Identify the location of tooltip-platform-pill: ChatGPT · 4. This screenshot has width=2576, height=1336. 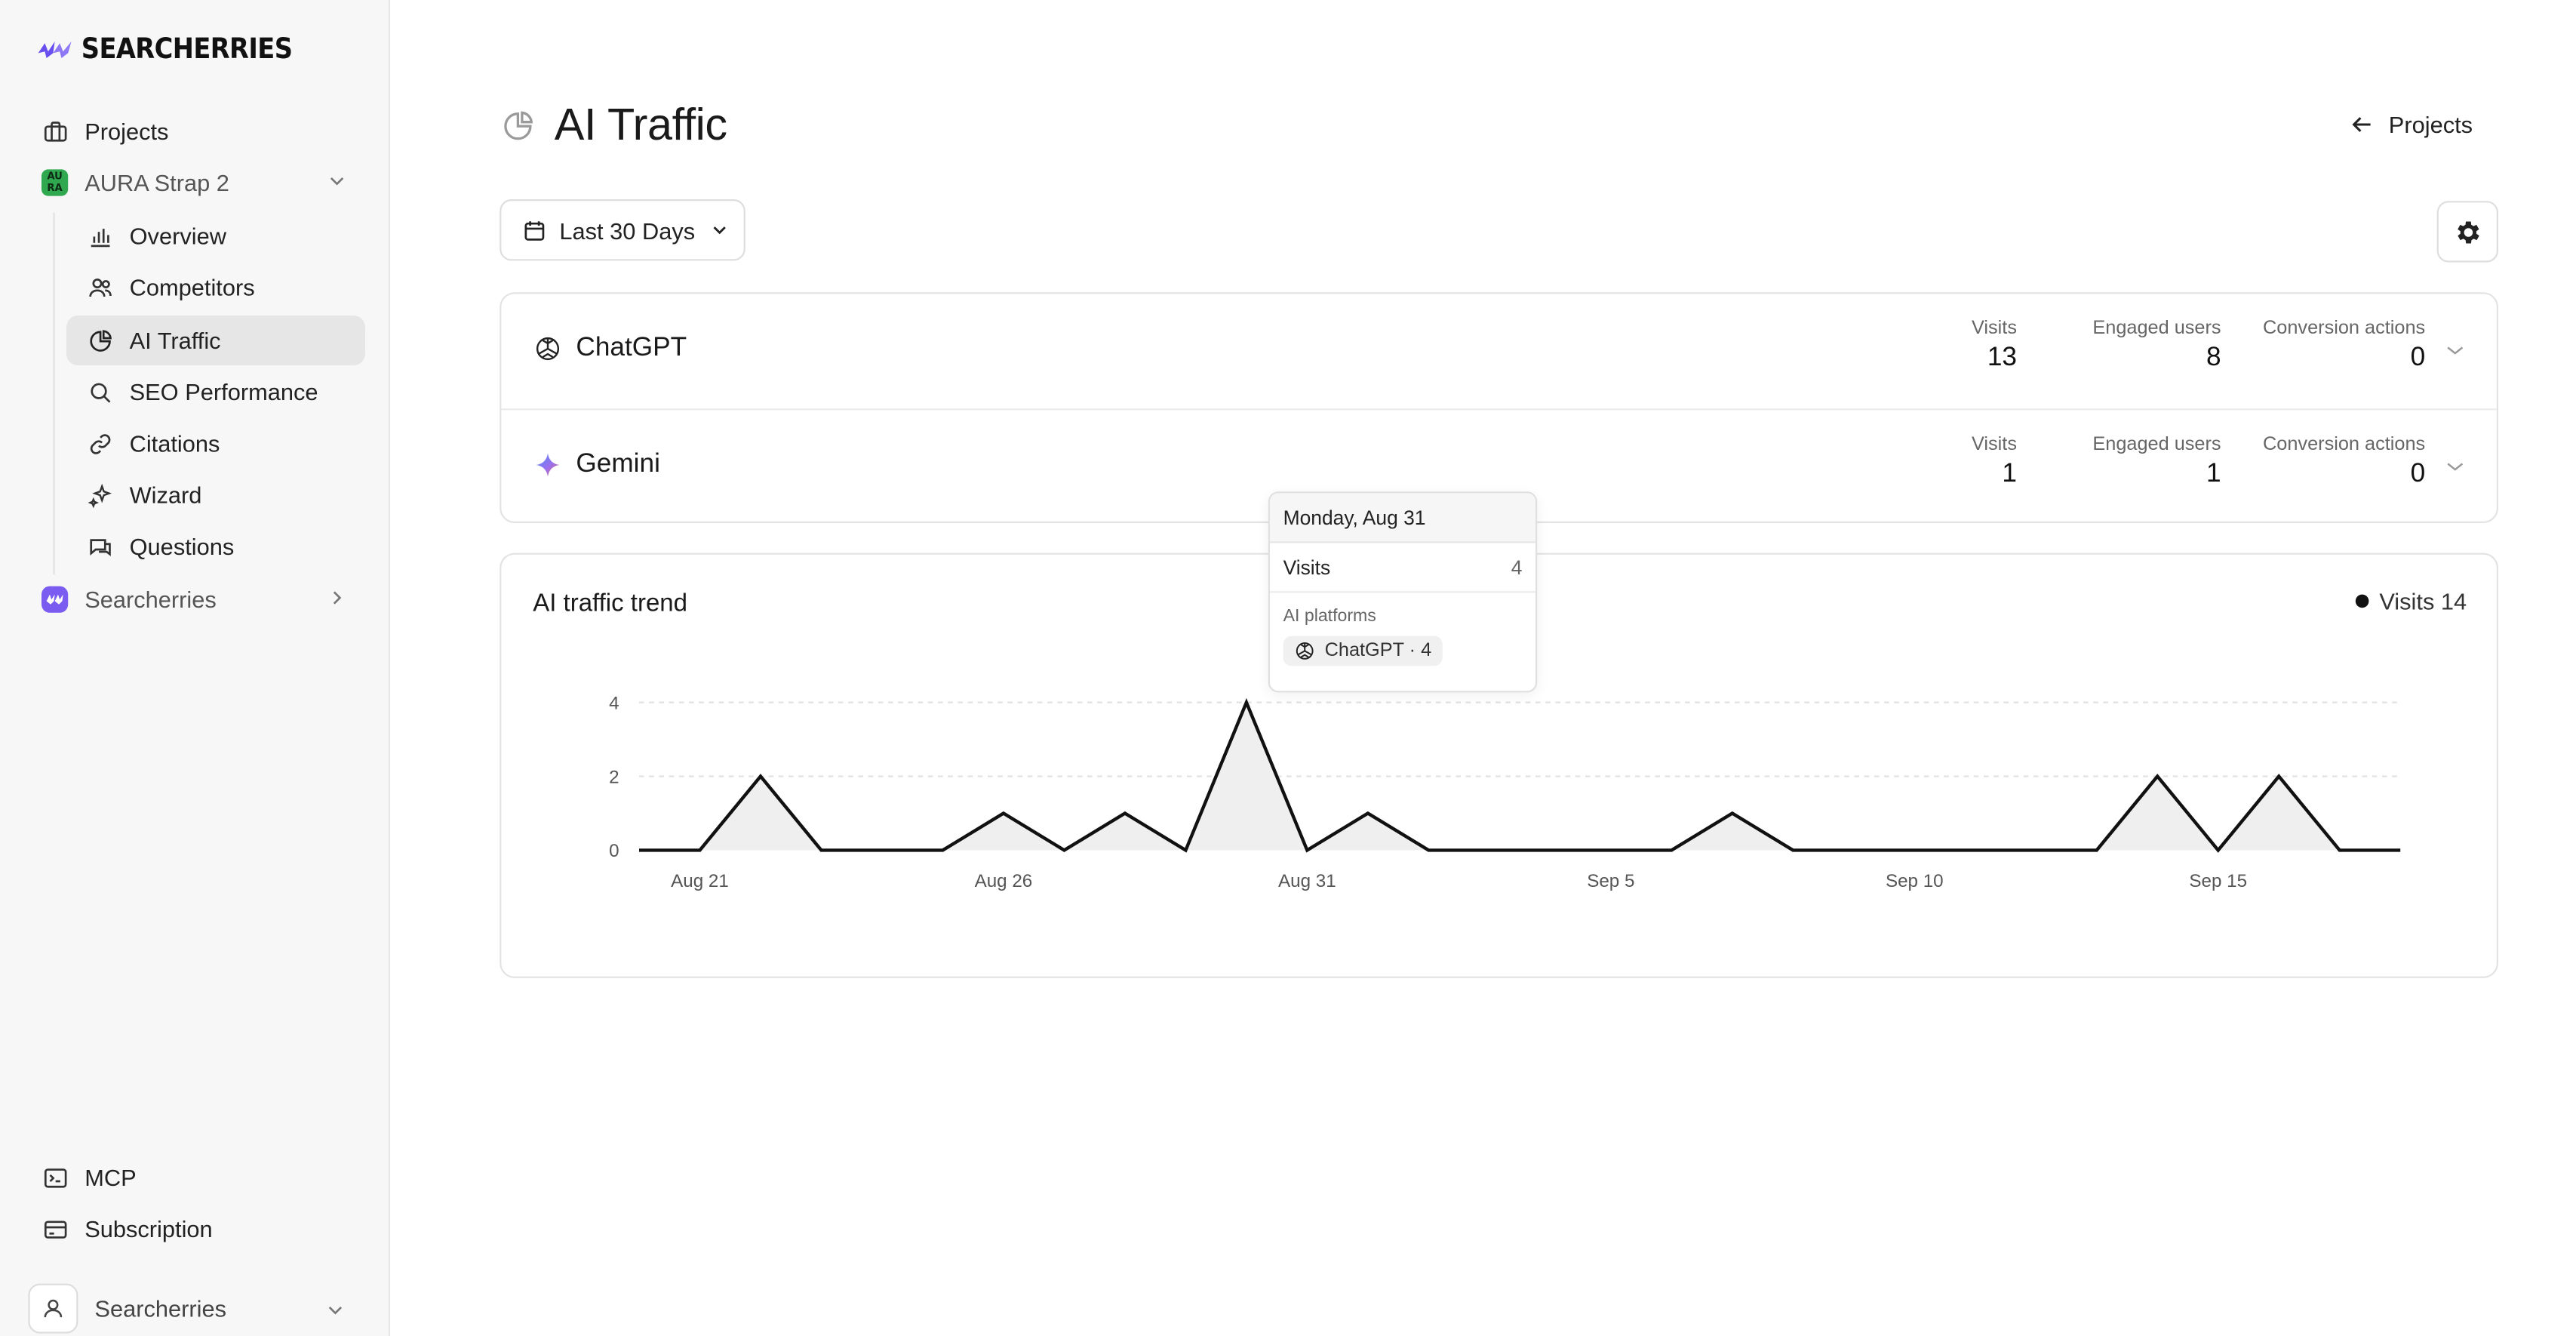
(1363, 651).